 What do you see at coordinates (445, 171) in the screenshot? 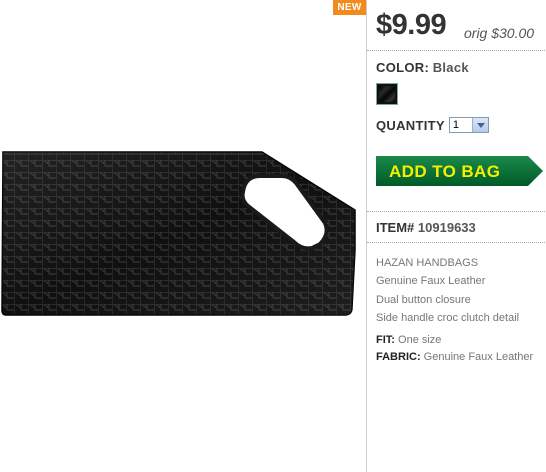
I see `add-to-bag-label: ADD TO BAG` at bounding box center [445, 171].